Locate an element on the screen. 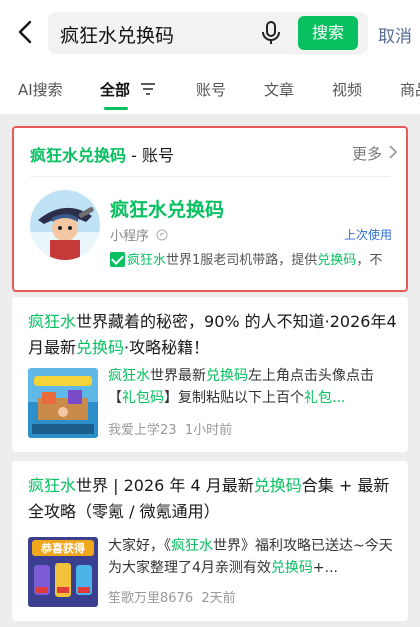  mini-program-icon is located at coordinates (162, 235).